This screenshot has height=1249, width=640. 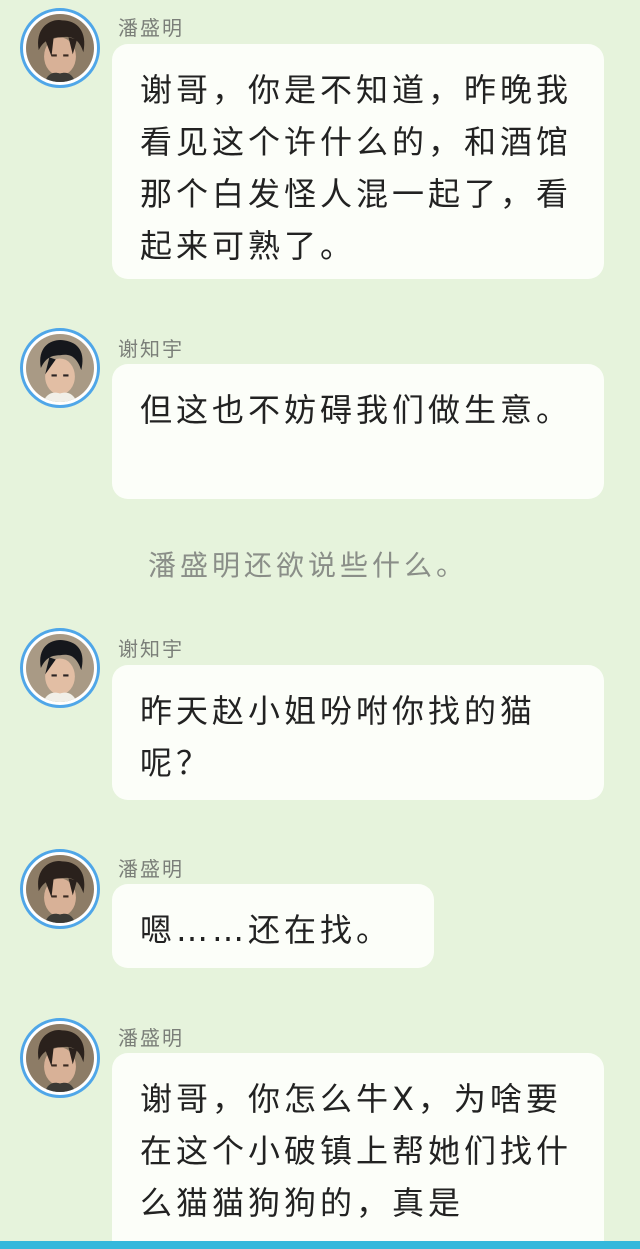 I want to click on message-bubble: 谢哥，你怎么牛X，为啥要在这个小破镇上帮她们找什么猫猫狗狗的，真是, so click(x=358, y=1147).